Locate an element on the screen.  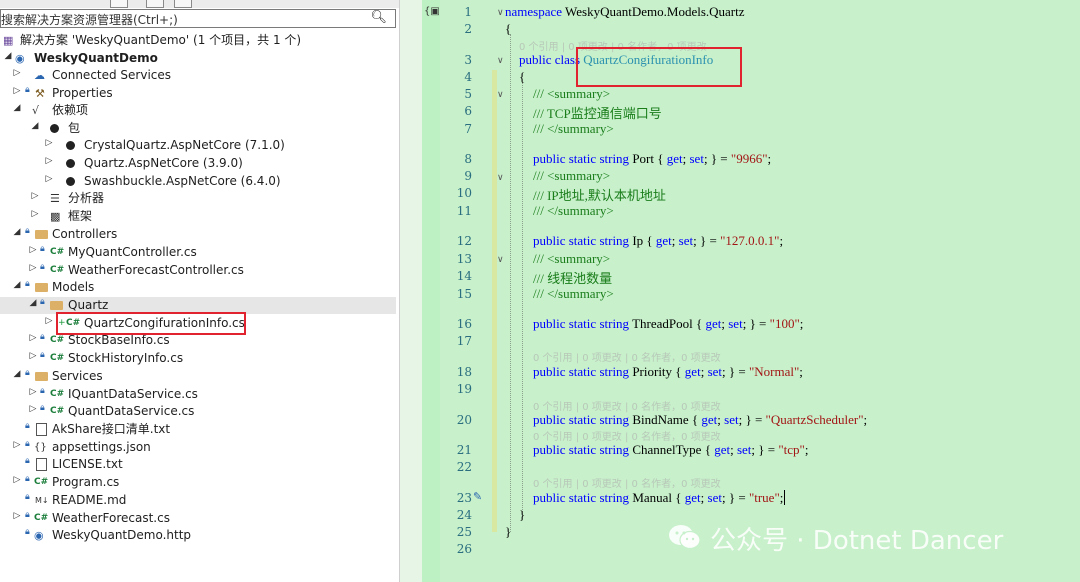
tree-item-properties: ▷ 🔒︎ ⚒ Properties is located at coordinates (198, 93).